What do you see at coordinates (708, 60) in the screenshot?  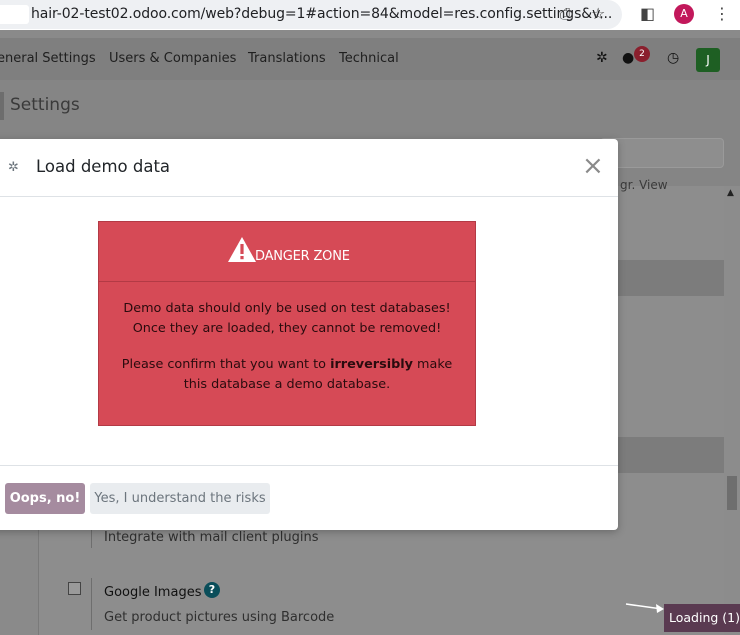 I see `user-avatar: J` at bounding box center [708, 60].